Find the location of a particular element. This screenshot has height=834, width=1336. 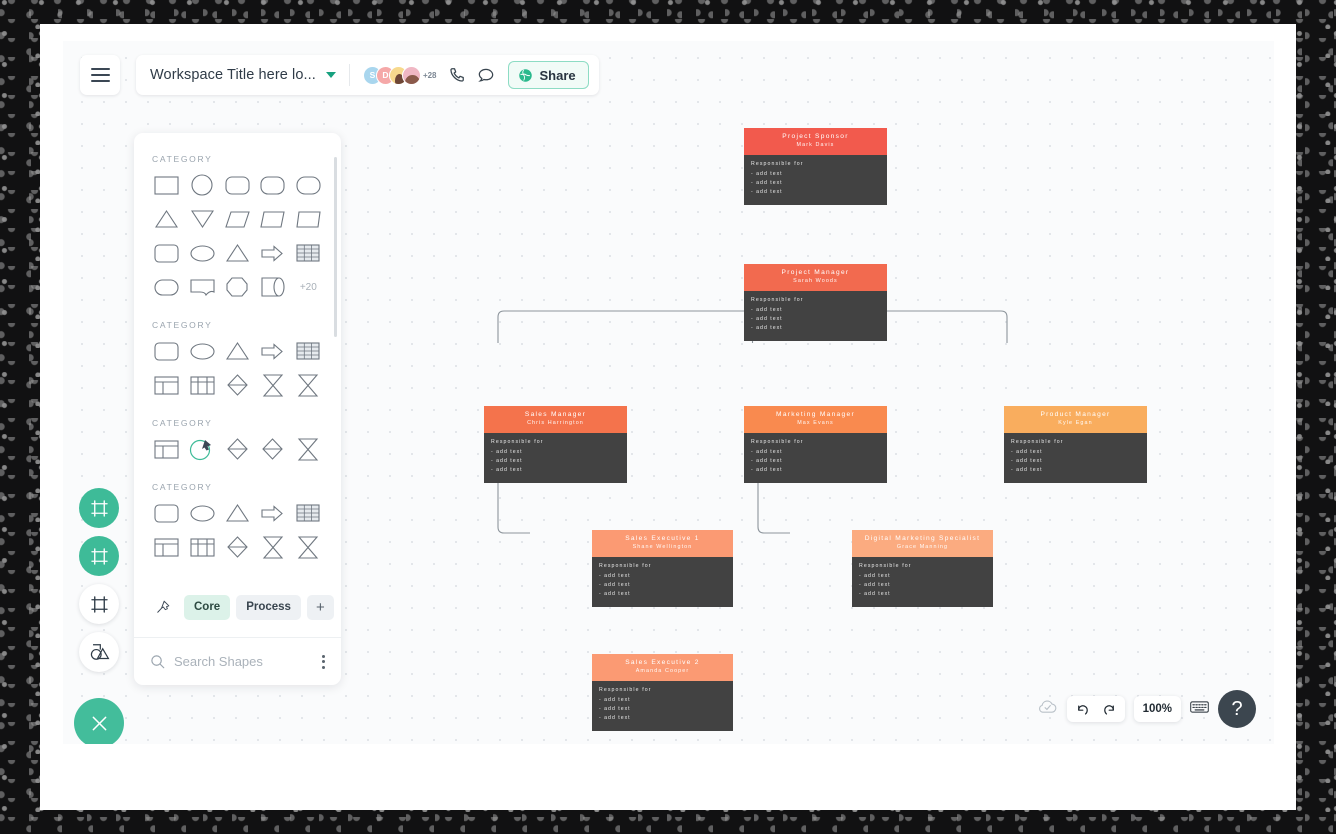

org-node-person: Shane Wellington is located at coordinates (662, 547).